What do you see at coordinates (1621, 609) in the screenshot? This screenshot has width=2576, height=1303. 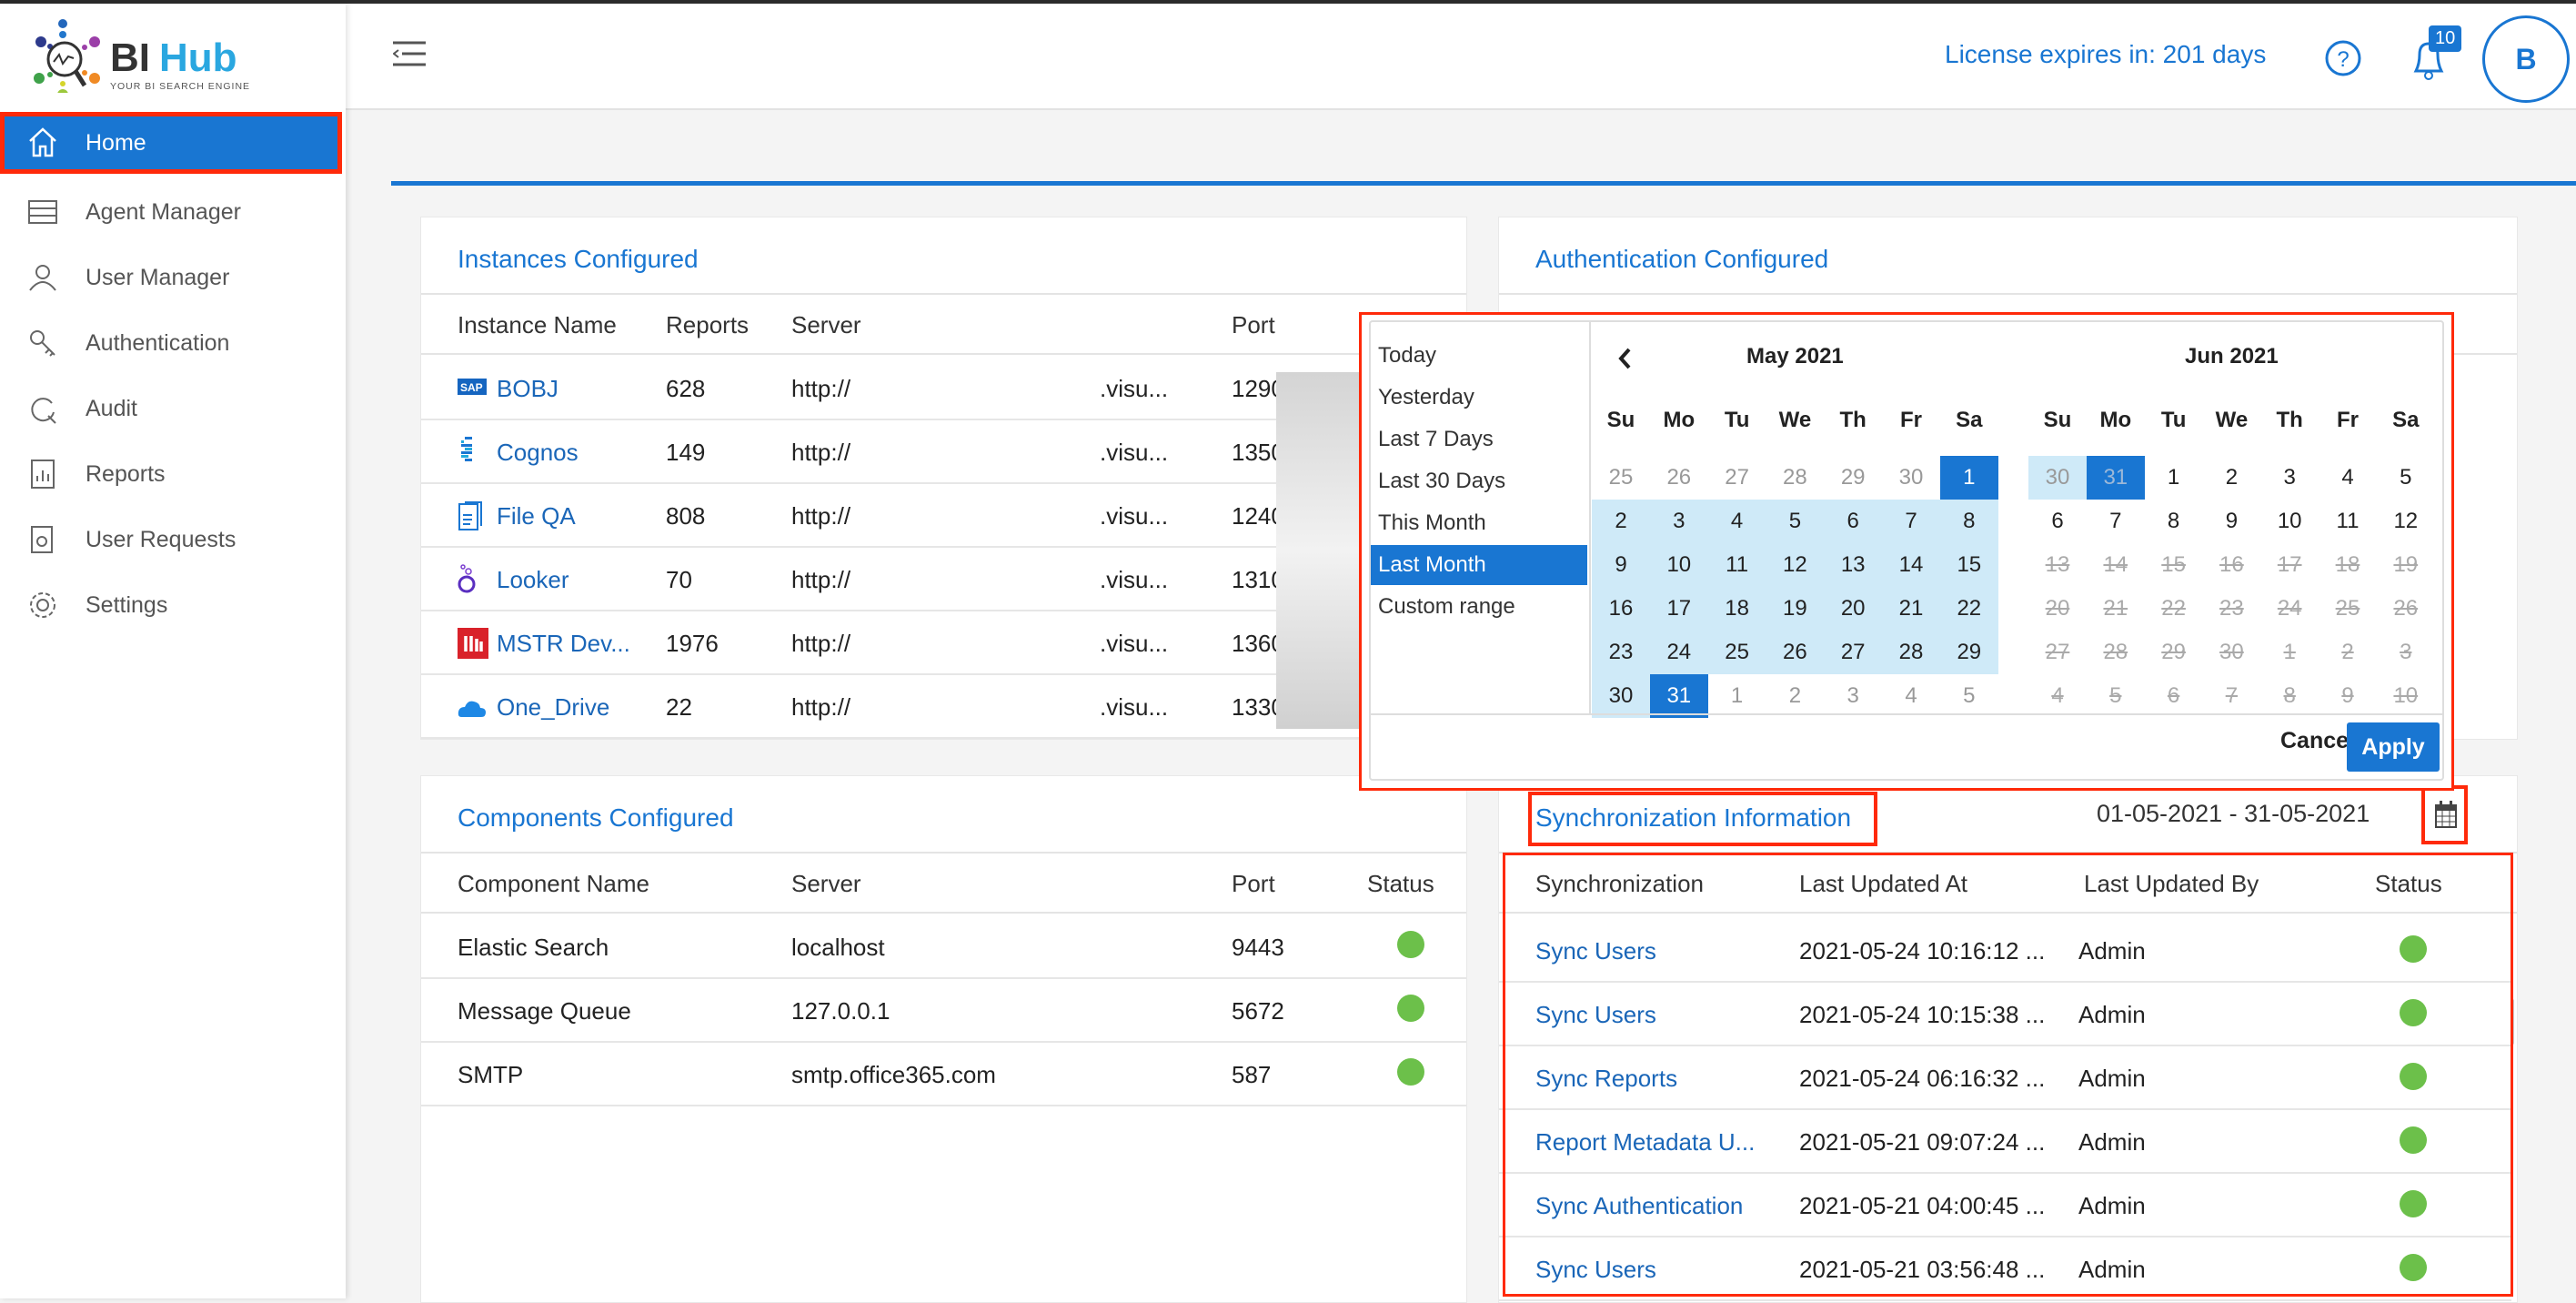 I see `calendar-day: 16` at bounding box center [1621, 609].